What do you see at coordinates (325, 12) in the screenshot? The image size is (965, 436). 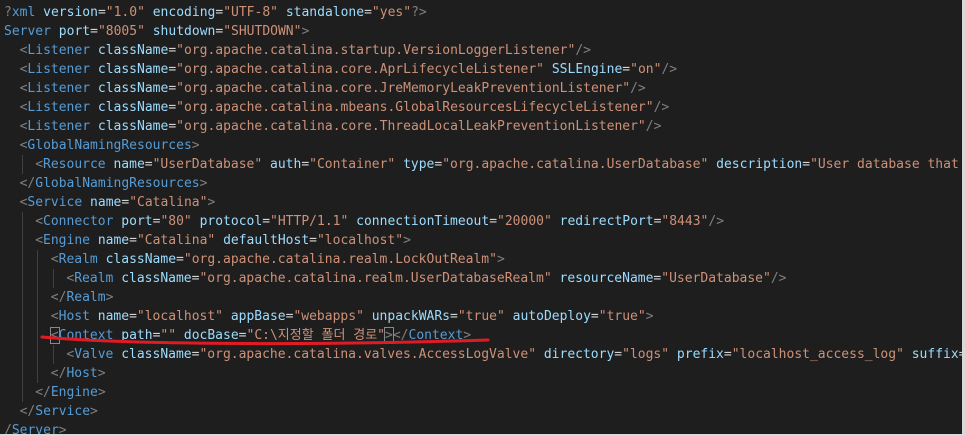 I see `token-attr: standalone` at bounding box center [325, 12].